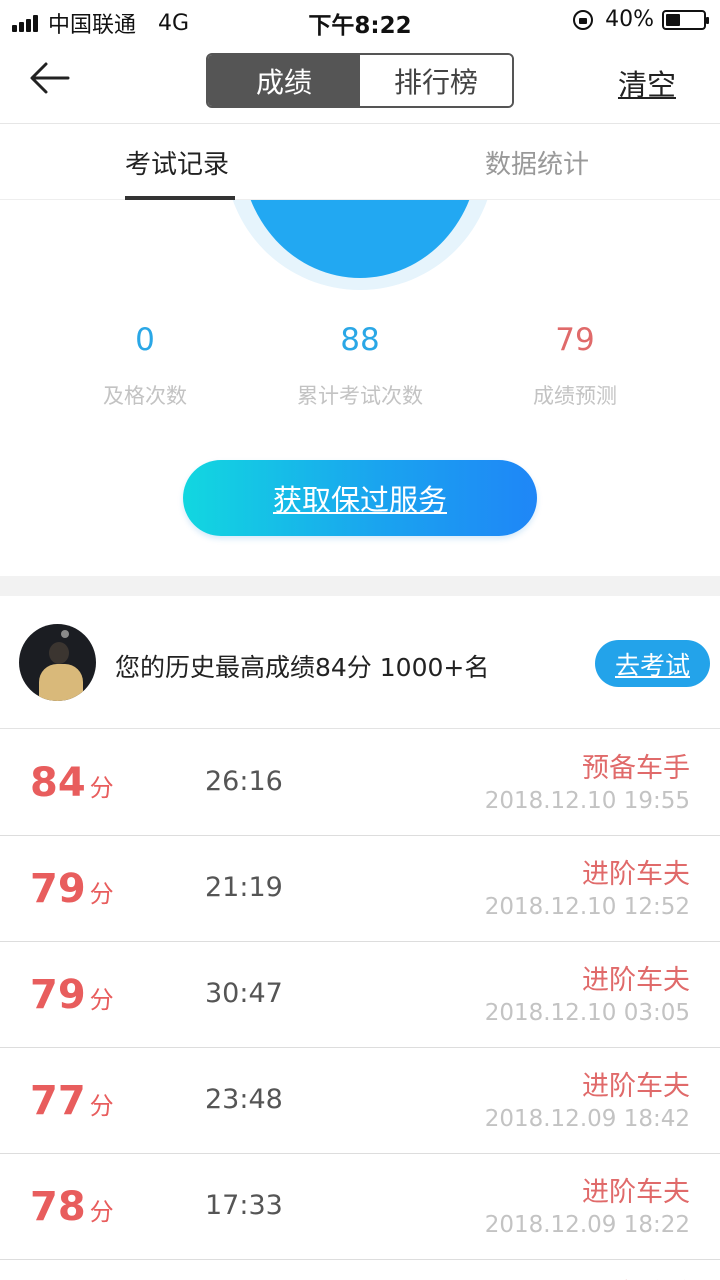 The image size is (720, 1280). Describe the element at coordinates (575, 366) in the screenshot. I see `stat-predicted-score: 79 成绩预测` at that location.